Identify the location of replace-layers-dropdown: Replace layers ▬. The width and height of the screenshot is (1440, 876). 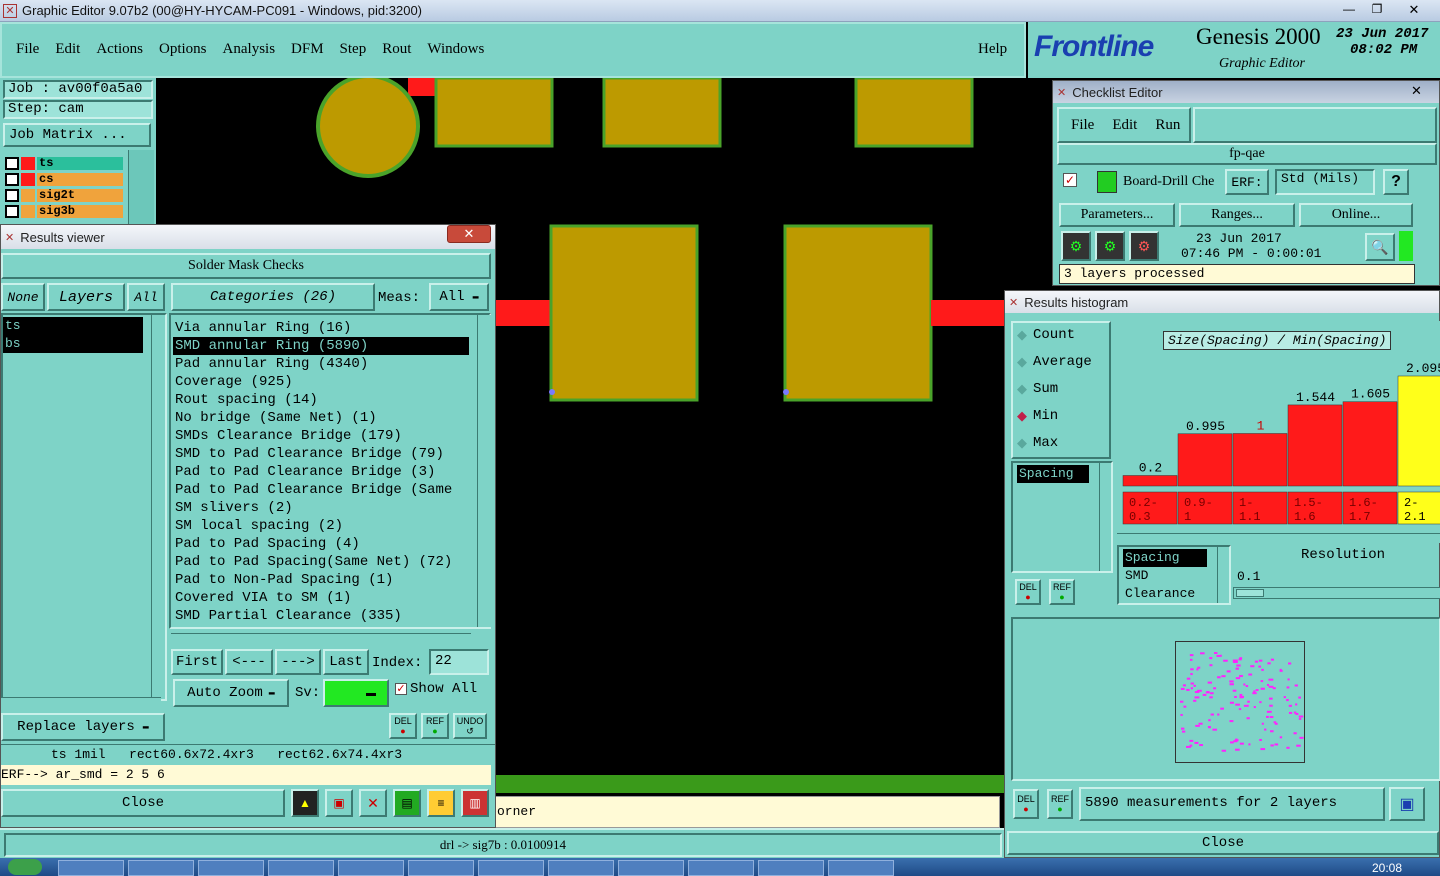
(83, 727).